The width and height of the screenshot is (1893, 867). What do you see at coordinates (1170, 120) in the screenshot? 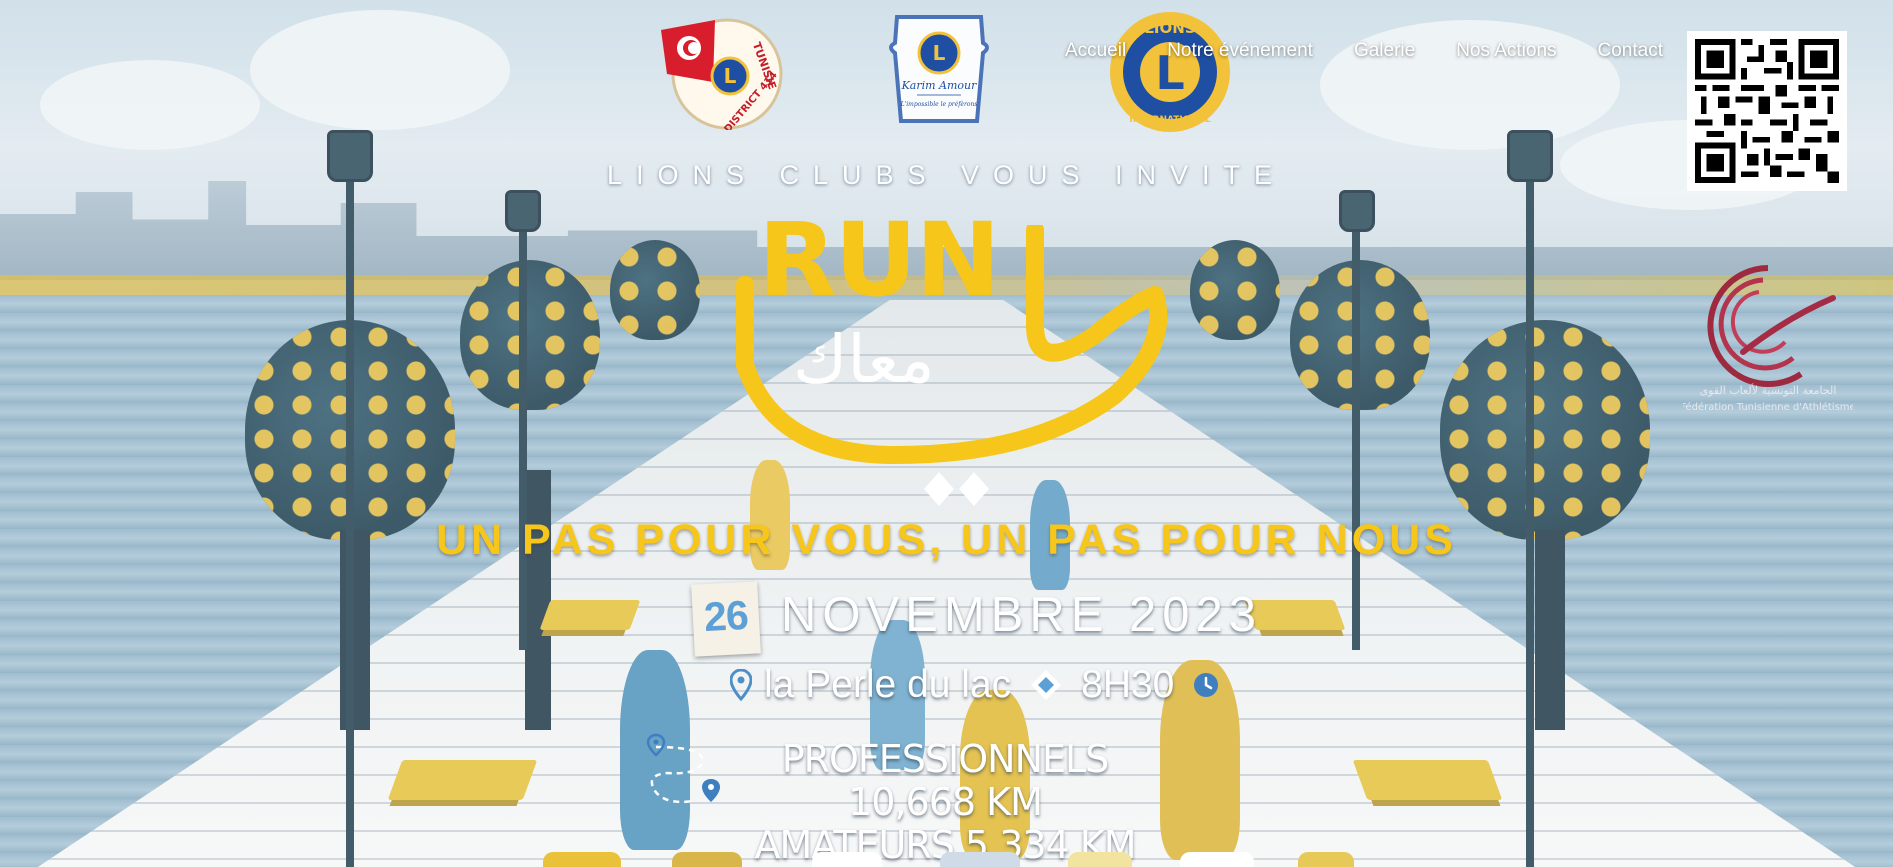
I see `lions-bottom-text: INTERNATIONAL` at bounding box center [1170, 120].